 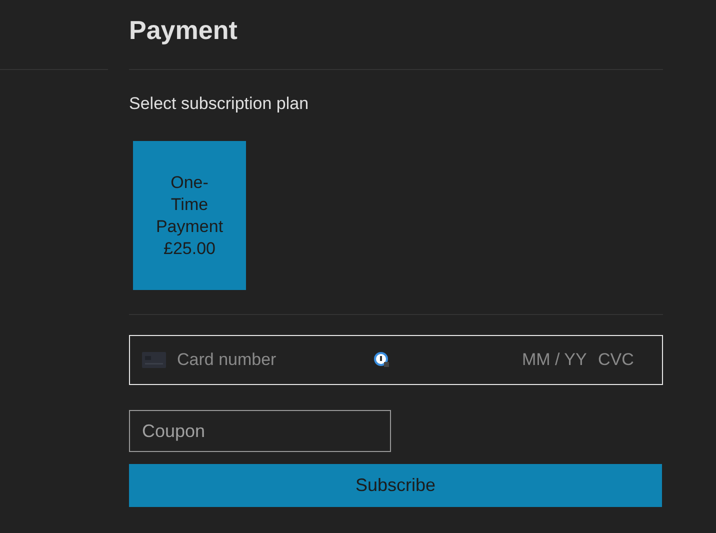 What do you see at coordinates (272, 360) in the screenshot?
I see `card-number-input: Card number` at bounding box center [272, 360].